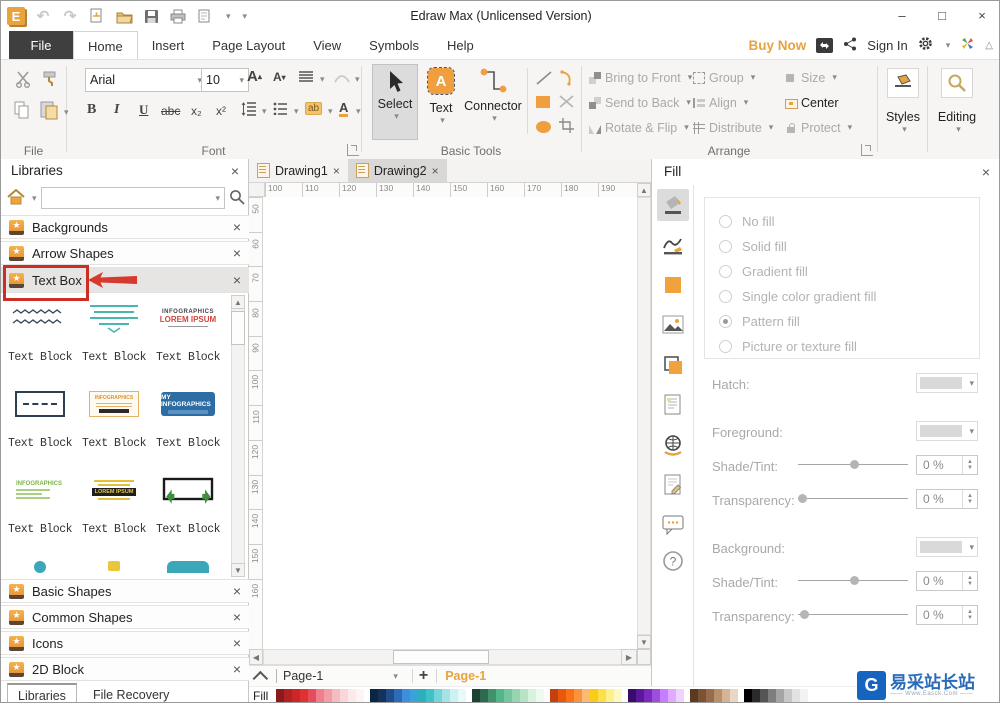 This screenshot has width=1000, height=703. What do you see at coordinates (947, 431) in the screenshot?
I see `foreground-dropdown: ▾` at bounding box center [947, 431].